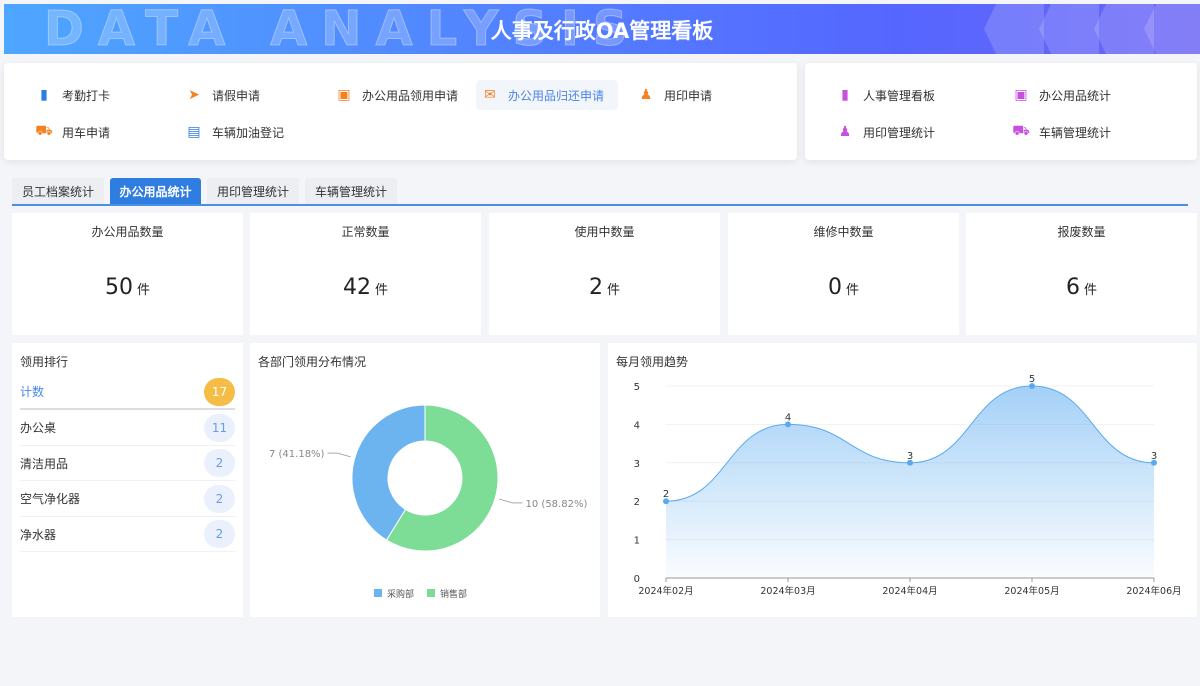 This screenshot has height=686, width=1200. Describe the element at coordinates (595, 287) in the screenshot. I see `stat-value: 2` at that location.